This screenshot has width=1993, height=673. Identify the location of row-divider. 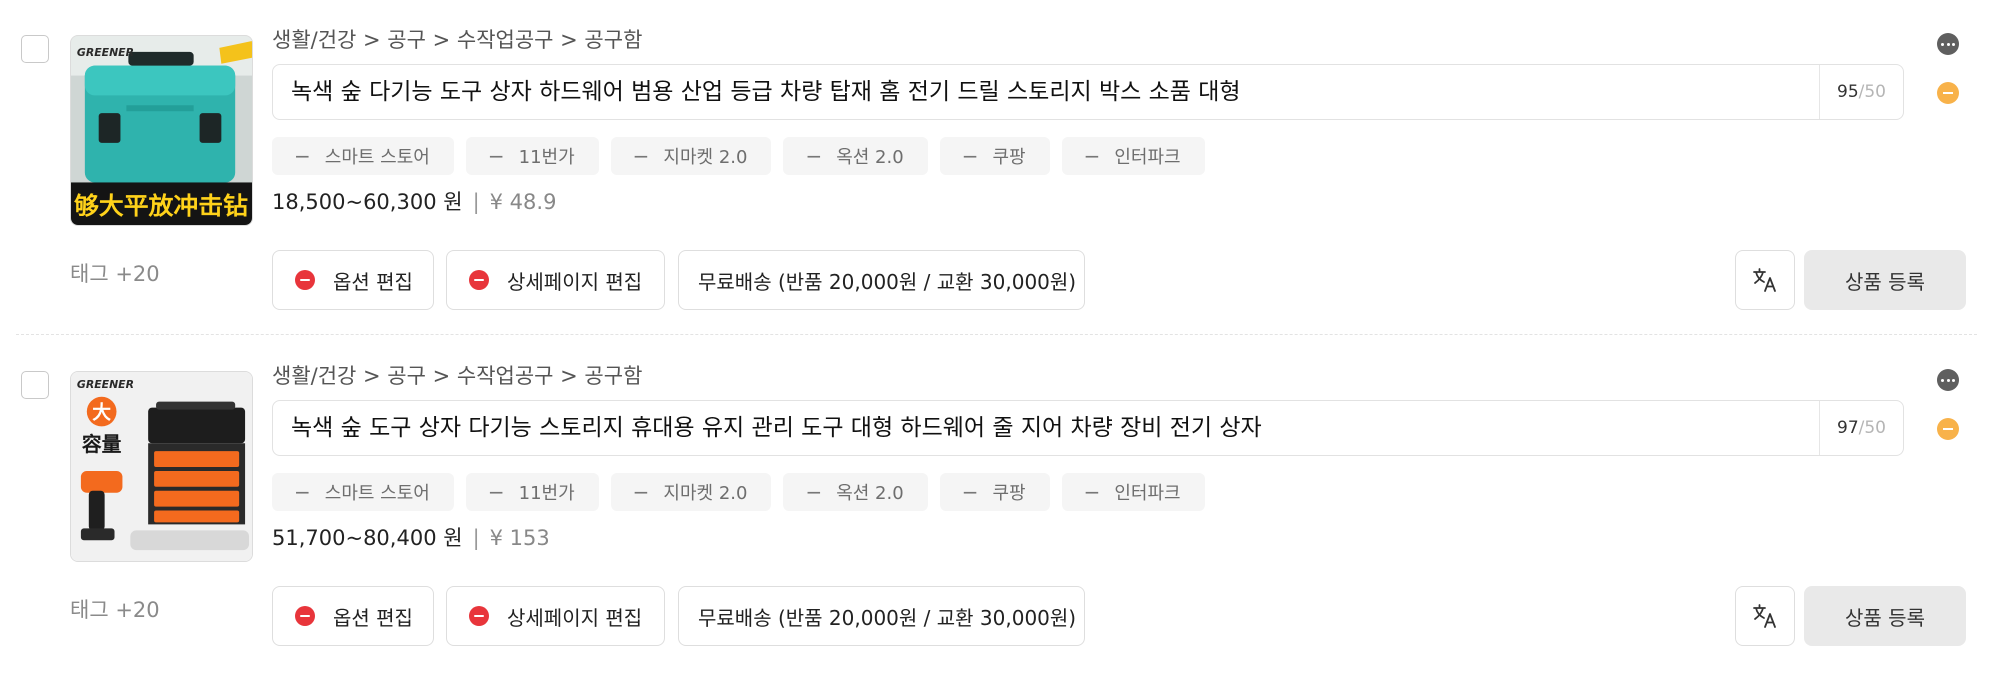
(996, 334).